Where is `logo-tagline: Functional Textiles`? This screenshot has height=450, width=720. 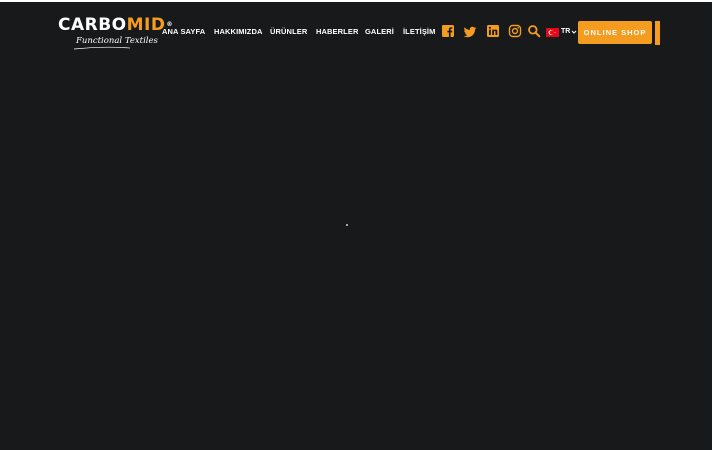 logo-tagline: Functional Textiles is located at coordinates (117, 41).